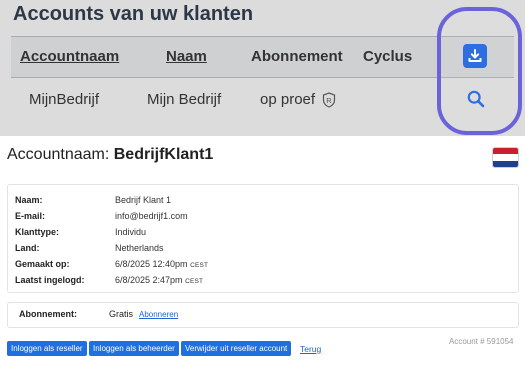  What do you see at coordinates (236, 348) in the screenshot?
I see `remove-from-reseller-button: Verwijder uit reseller account` at bounding box center [236, 348].